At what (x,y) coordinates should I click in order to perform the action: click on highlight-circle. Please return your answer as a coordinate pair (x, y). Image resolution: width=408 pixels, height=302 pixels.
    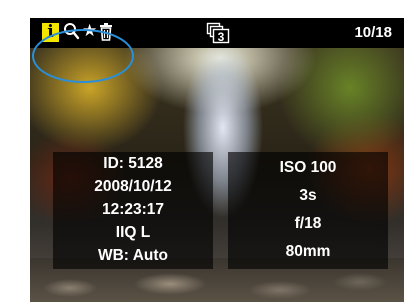
    Looking at the image, I should click on (83, 56).